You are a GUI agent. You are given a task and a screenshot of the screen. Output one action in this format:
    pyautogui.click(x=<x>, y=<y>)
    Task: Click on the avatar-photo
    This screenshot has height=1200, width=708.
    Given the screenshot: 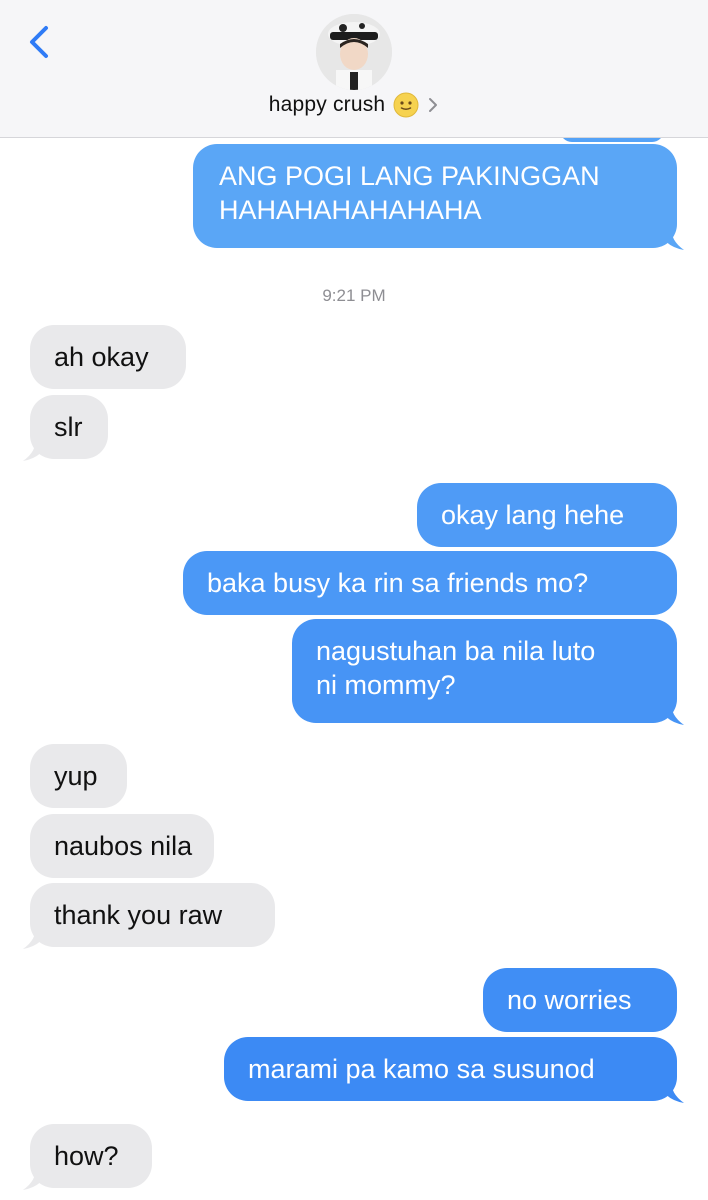 What is the action you would take?
    pyautogui.click(x=354, y=52)
    